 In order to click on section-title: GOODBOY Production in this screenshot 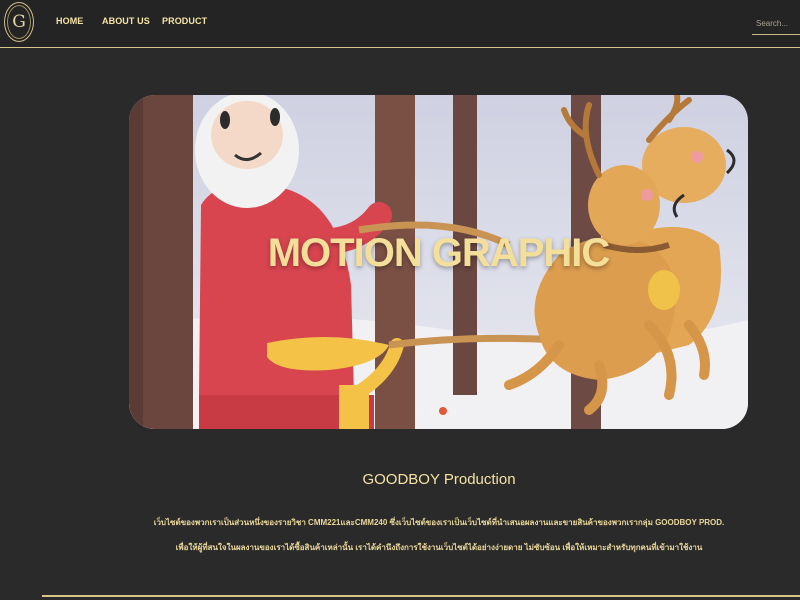, I will do `click(439, 479)`.